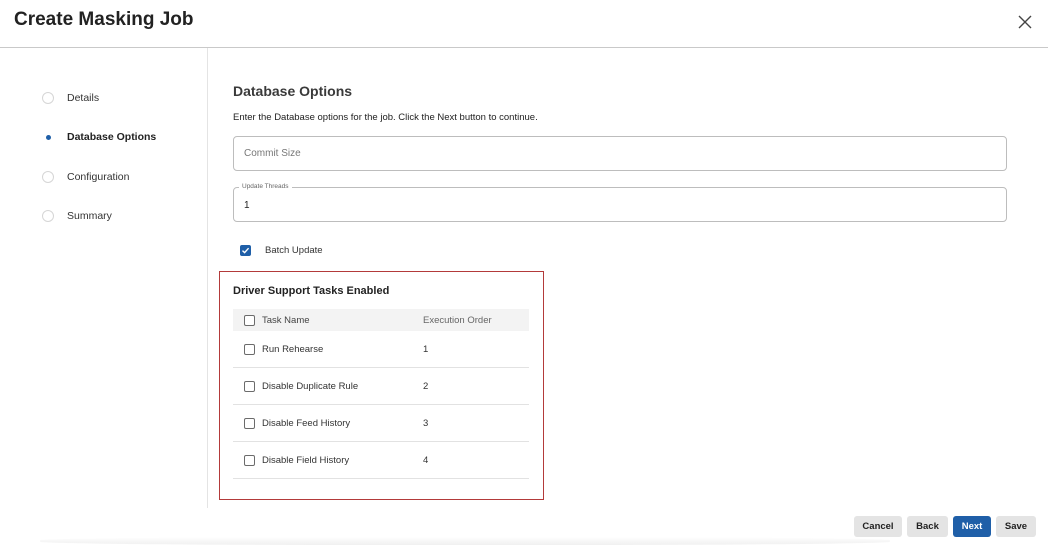  Describe the element at coordinates (426, 423) in the screenshot. I see `execution-order-cell: 3` at that location.